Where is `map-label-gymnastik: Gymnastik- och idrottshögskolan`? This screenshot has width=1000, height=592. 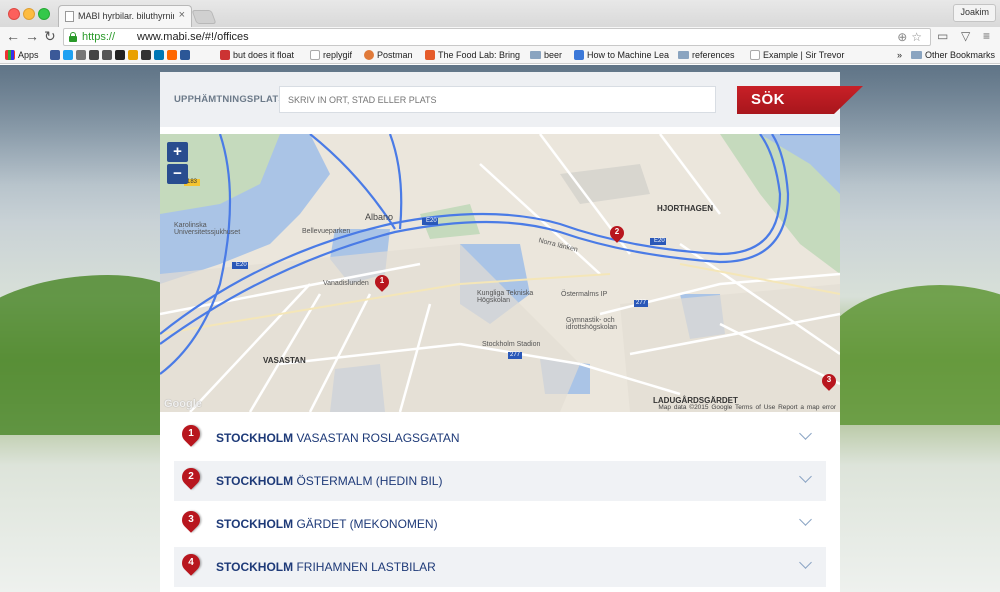 map-label-gymnastik: Gymnastik- och idrottshögskolan is located at coordinates (591, 324).